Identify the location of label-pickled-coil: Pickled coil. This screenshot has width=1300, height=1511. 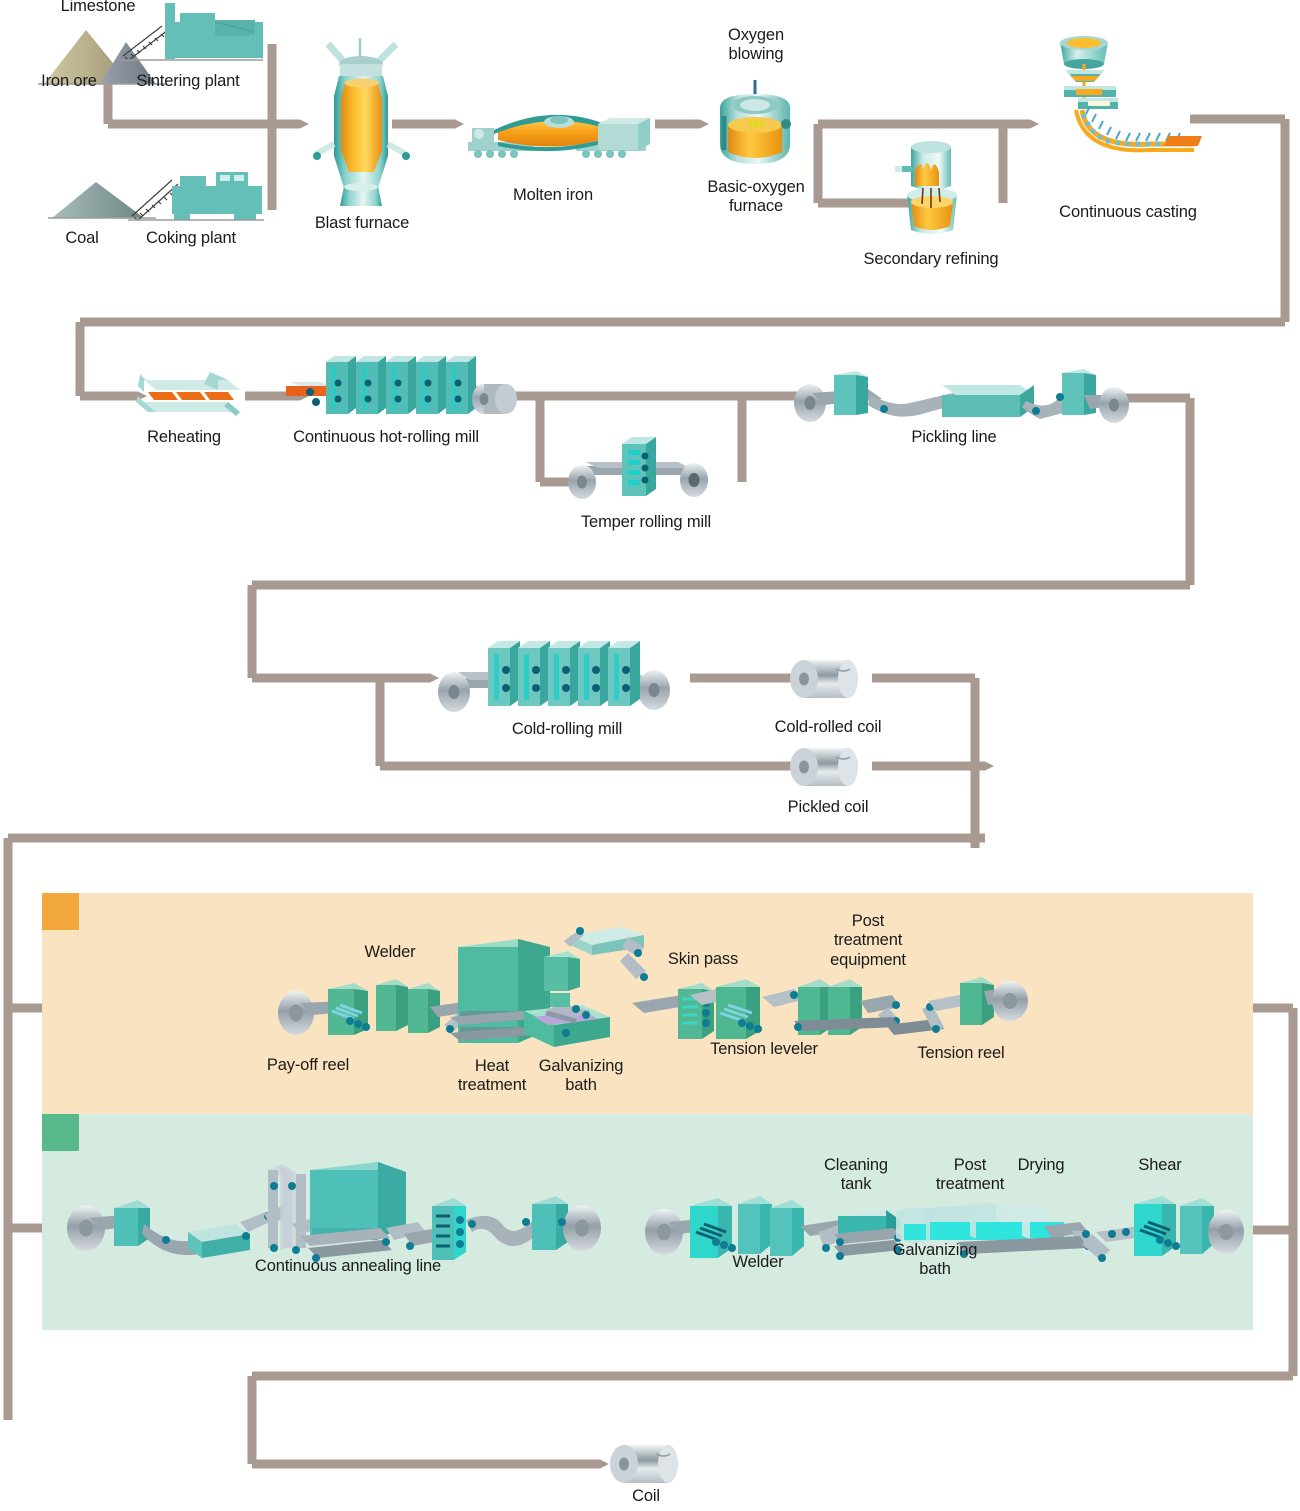
(828, 807).